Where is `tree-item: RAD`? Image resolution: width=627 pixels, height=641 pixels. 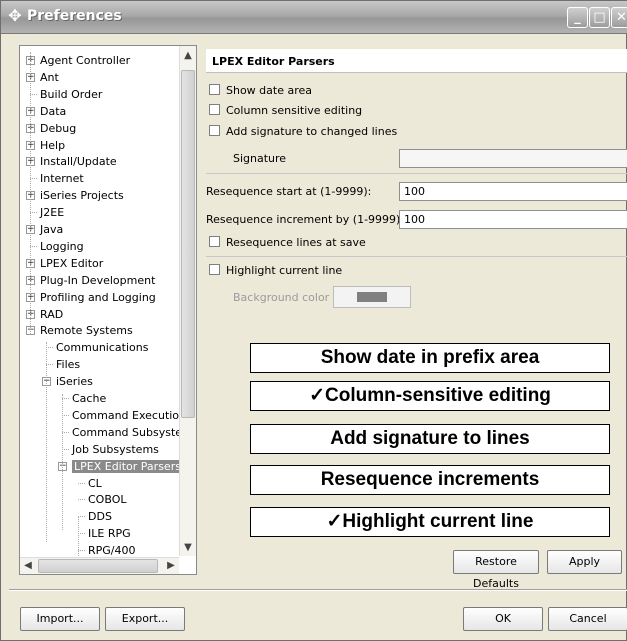
tree-item: RAD is located at coordinates (51, 314).